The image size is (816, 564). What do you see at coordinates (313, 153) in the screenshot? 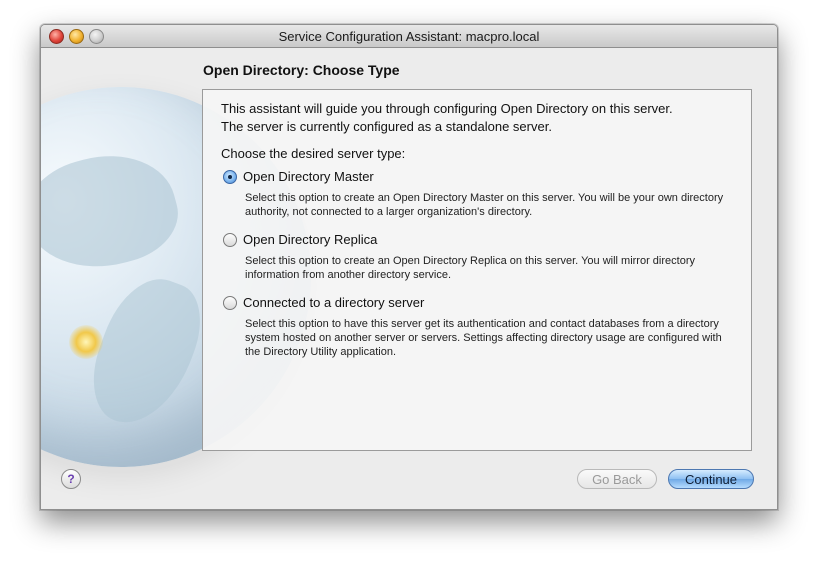
I see `server-type-prompt: Choose the desired server type:` at bounding box center [313, 153].